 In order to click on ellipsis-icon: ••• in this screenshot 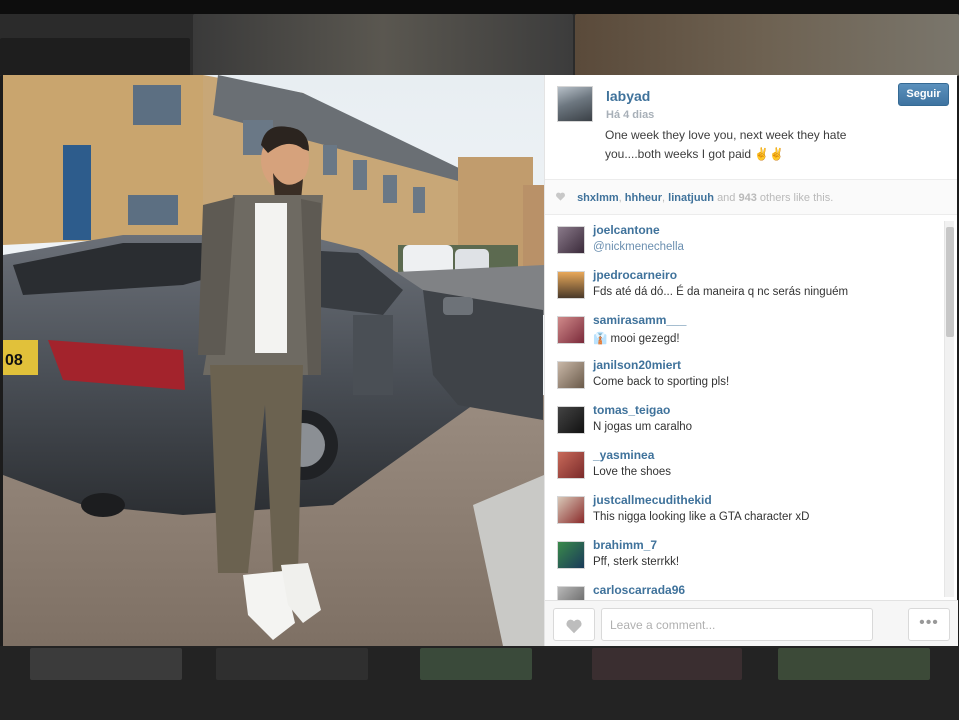, I will do `click(929, 622)`.